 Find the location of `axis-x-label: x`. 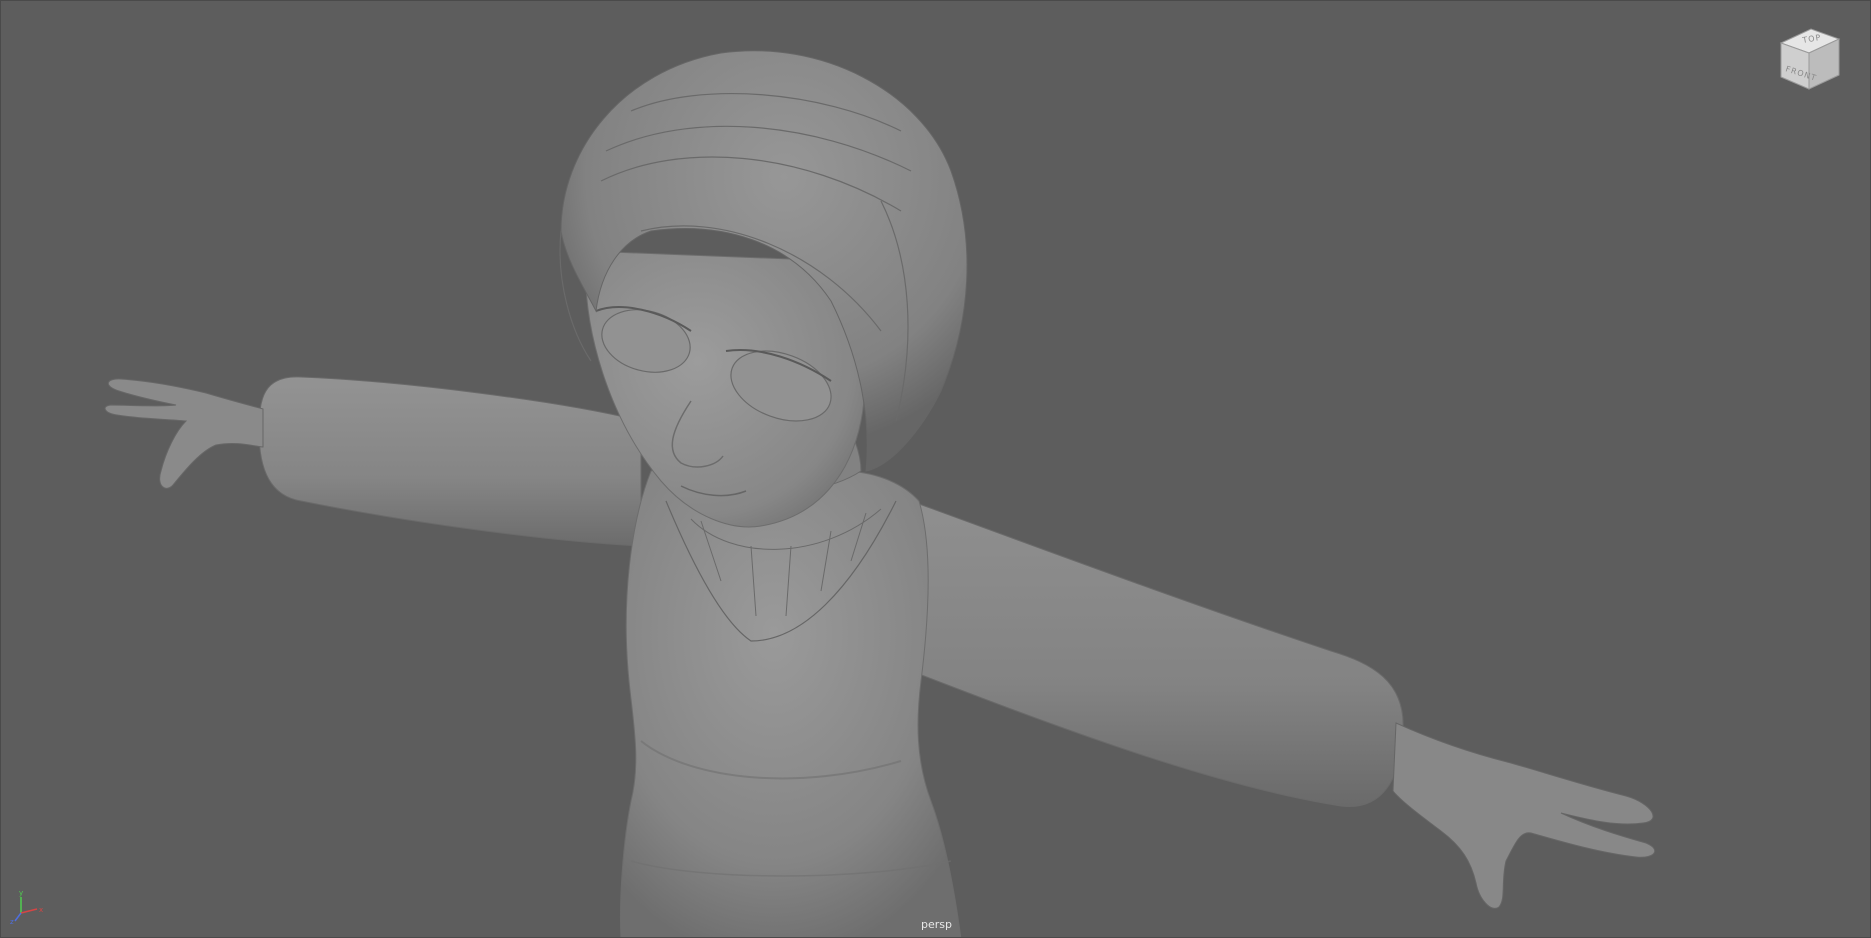

axis-x-label: x is located at coordinates (41, 910).